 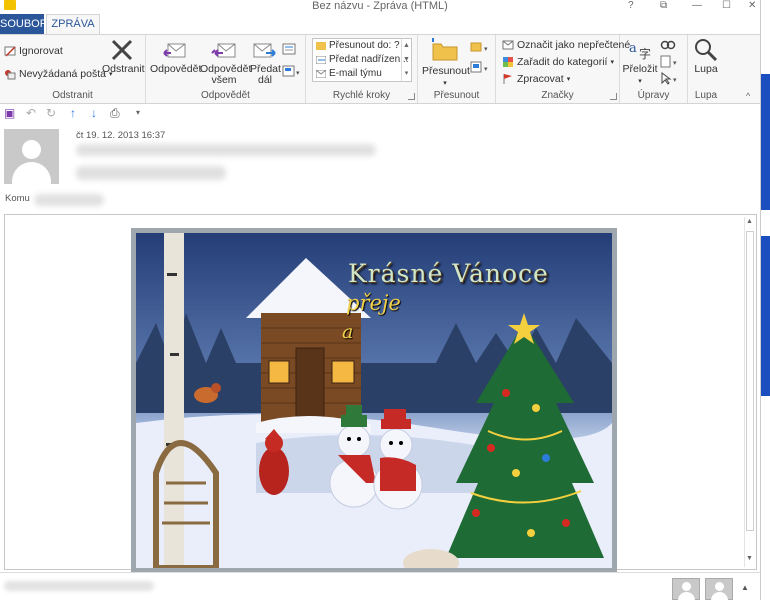 What do you see at coordinates (115, 113) in the screenshot?
I see `print-icon: ⎙` at bounding box center [115, 113].